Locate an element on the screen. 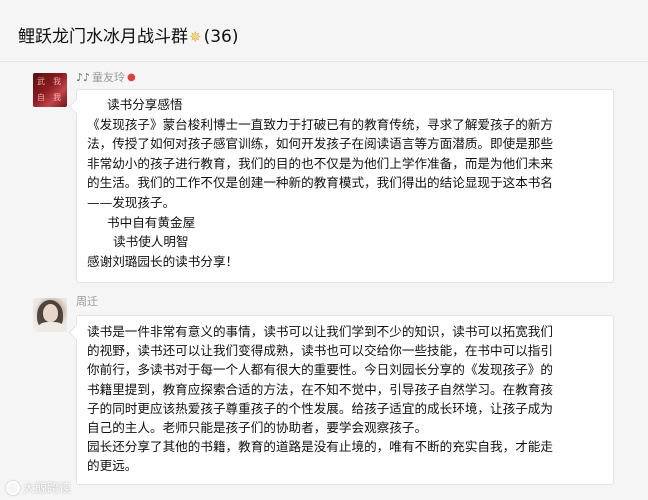 Image resolution: width=648 pixels, height=500 pixels. message-line: 园长还分享了其他的书籍，教育的道路是没有止境的，唯有不断的充实自我，才能走 is located at coordinates (320, 447).